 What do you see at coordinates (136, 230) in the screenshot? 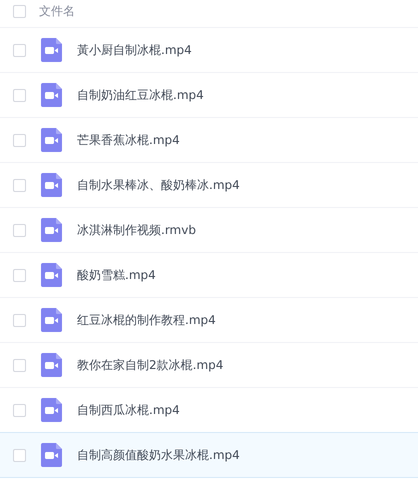
I see `file-name: 冰淇淋制作视频.rmvb` at bounding box center [136, 230].